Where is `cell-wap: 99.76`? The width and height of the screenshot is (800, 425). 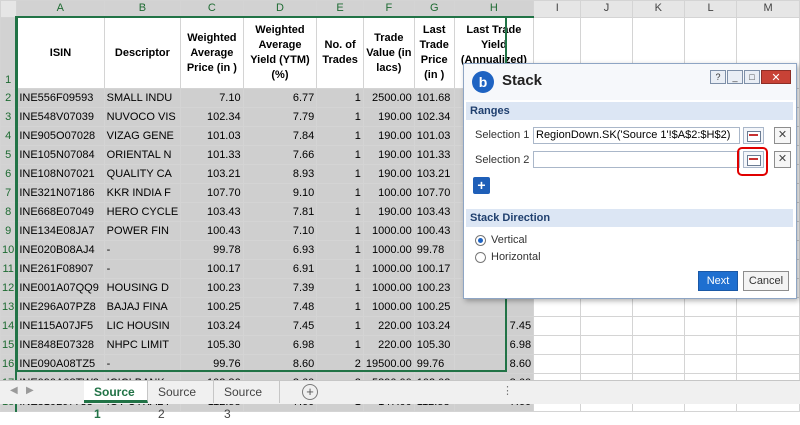
cell-wap: 99.76 is located at coordinates (212, 364).